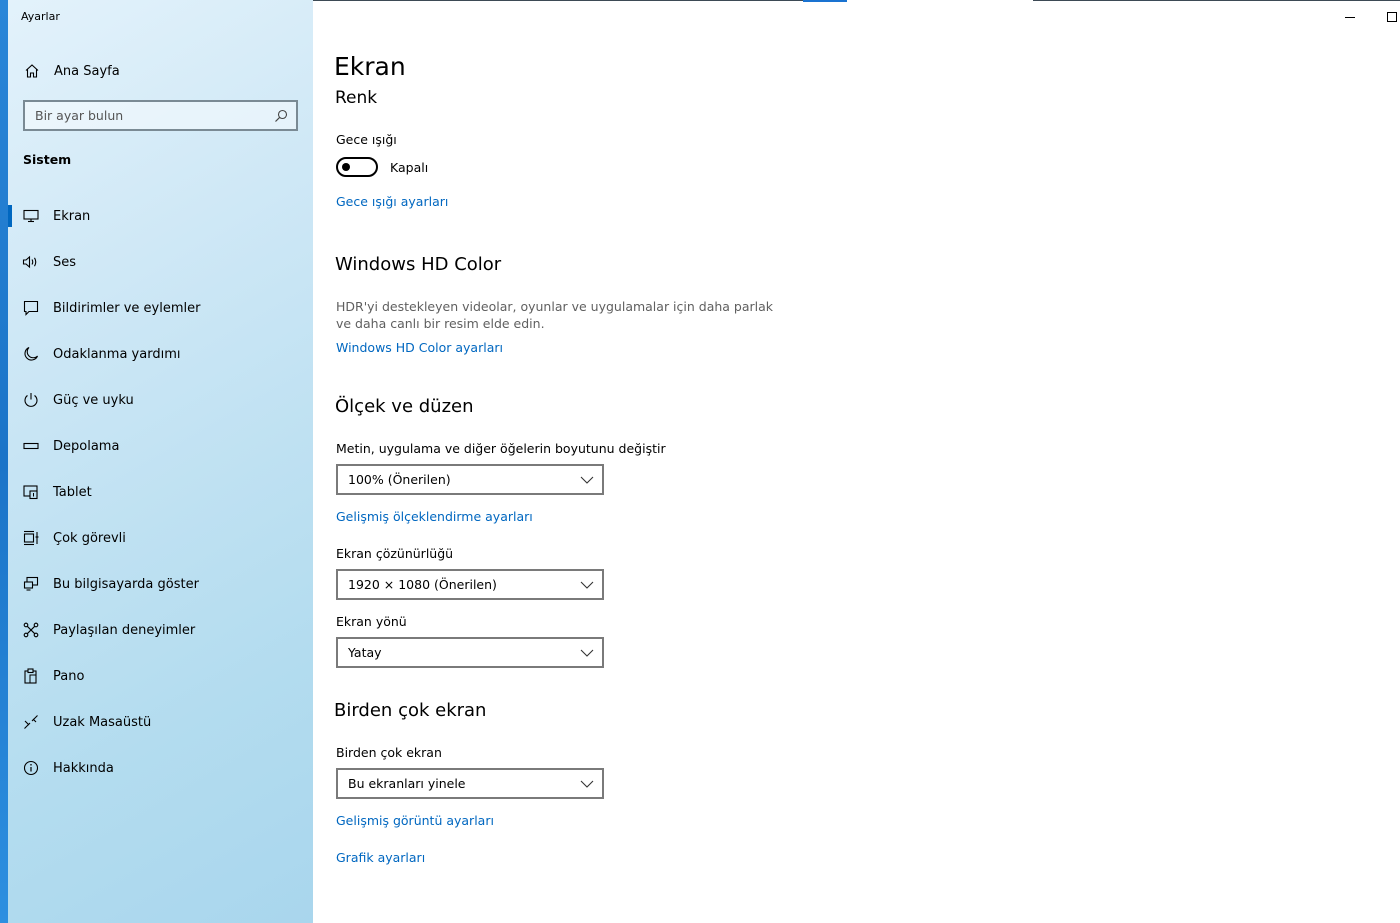 The image size is (1400, 923). I want to click on section-title: Sistem, so click(47, 159).